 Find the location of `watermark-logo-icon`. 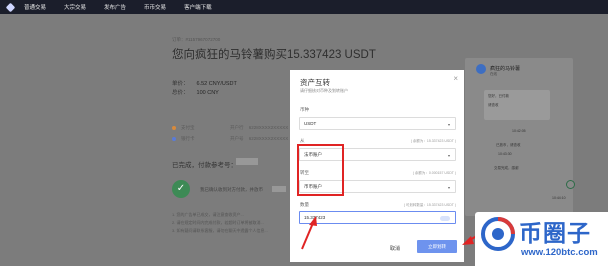

watermark-logo-icon is located at coordinates (498, 234).